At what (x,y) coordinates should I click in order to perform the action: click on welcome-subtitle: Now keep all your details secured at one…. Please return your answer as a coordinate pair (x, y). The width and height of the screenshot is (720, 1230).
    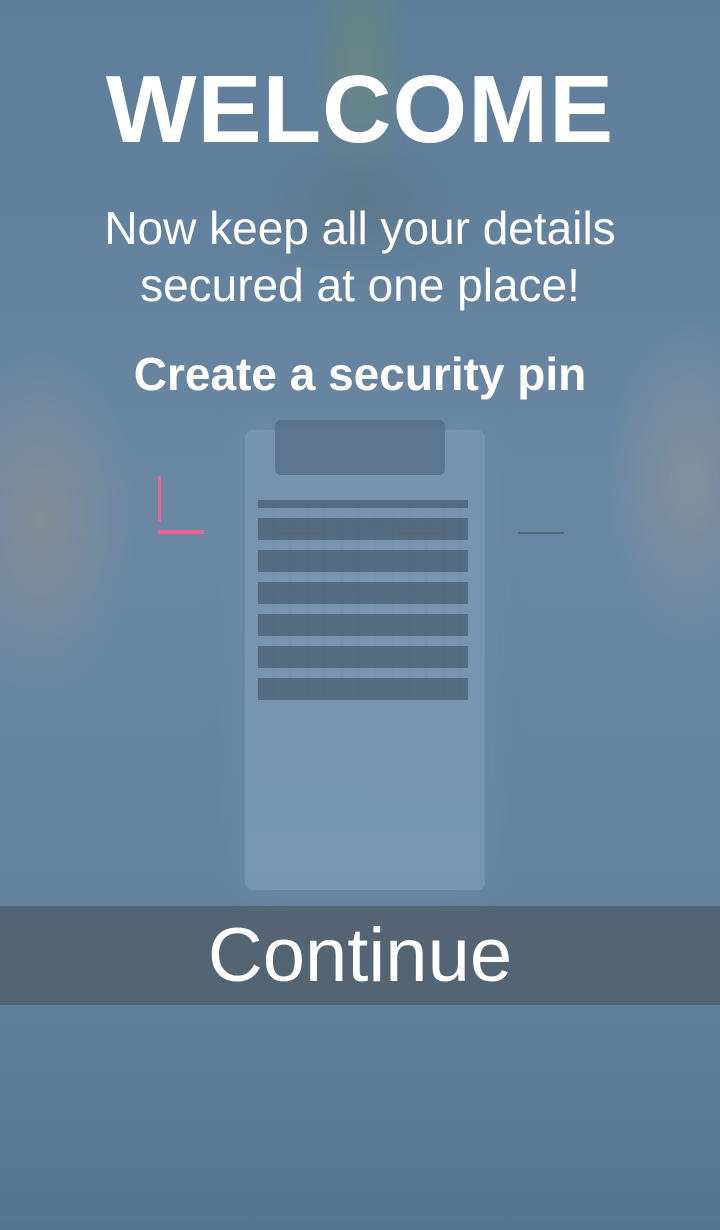
    Looking at the image, I should click on (360, 256).